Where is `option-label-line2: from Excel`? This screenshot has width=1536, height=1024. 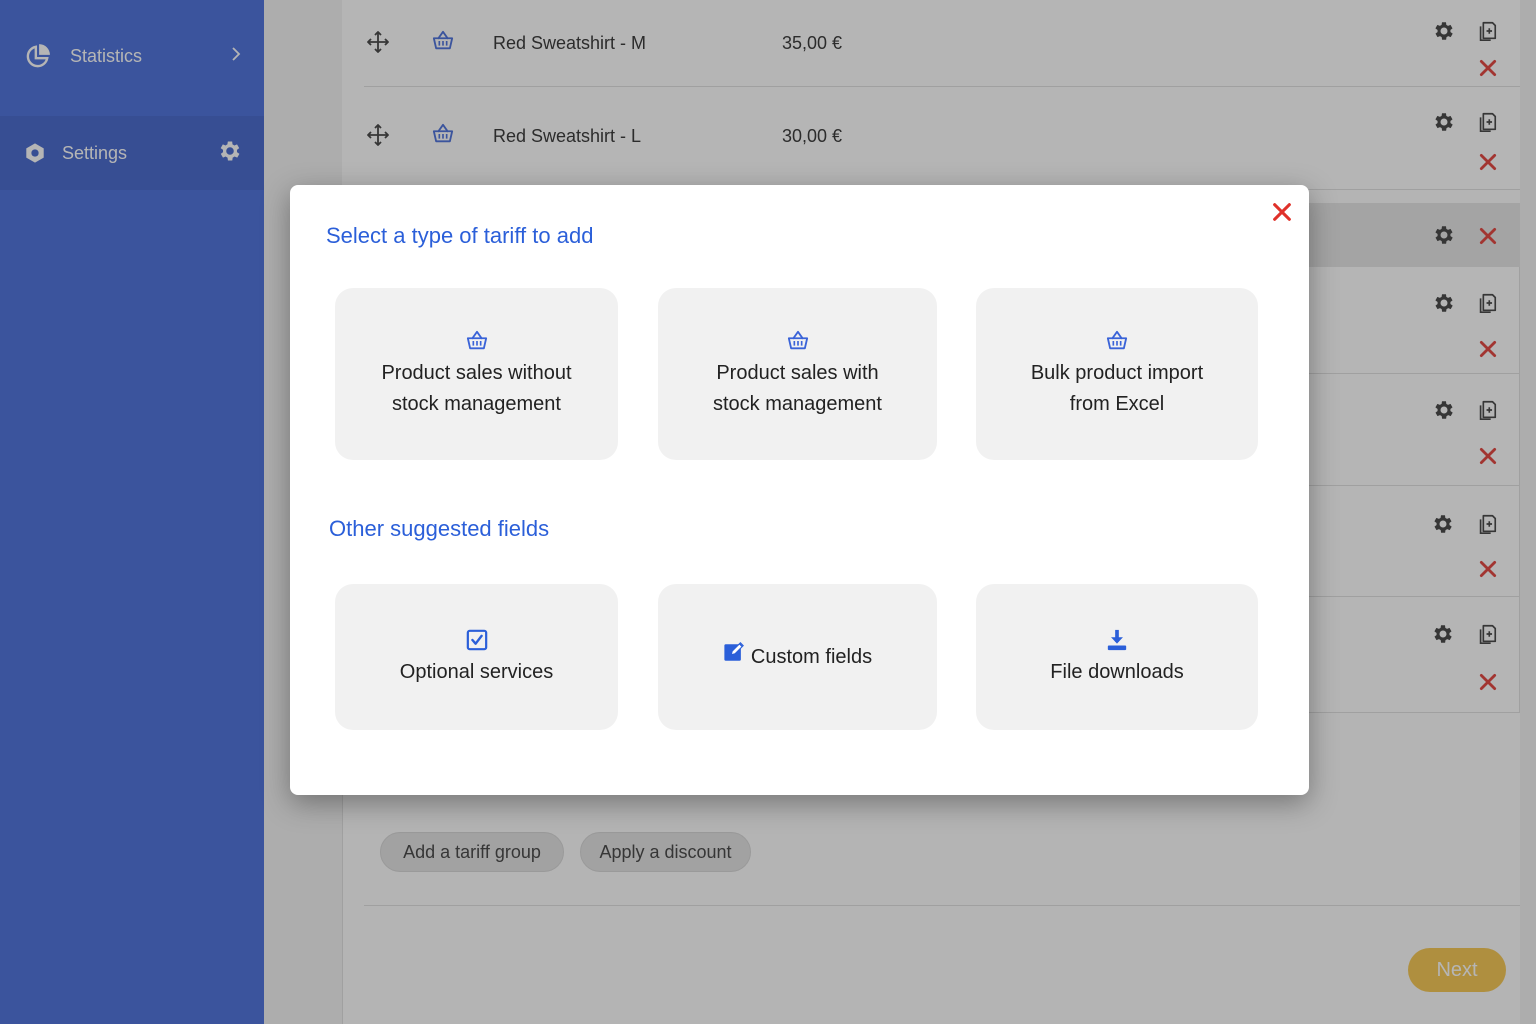
option-label-line2: from Excel is located at coordinates (1117, 404).